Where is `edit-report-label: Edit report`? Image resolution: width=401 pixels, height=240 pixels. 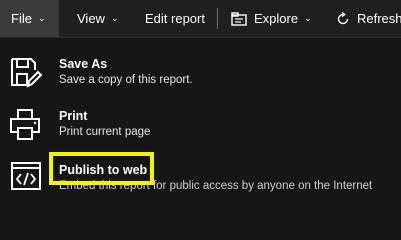 edit-report-label: Edit report is located at coordinates (175, 18).